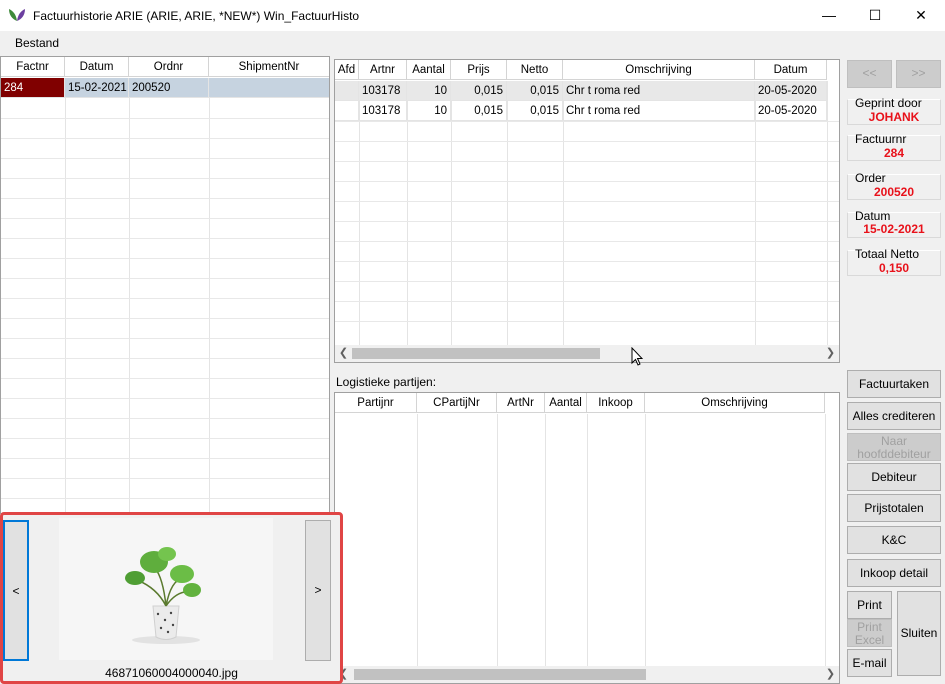  What do you see at coordinates (869, 633) in the screenshot?
I see `print-excel-button: Print Excel` at bounding box center [869, 633].